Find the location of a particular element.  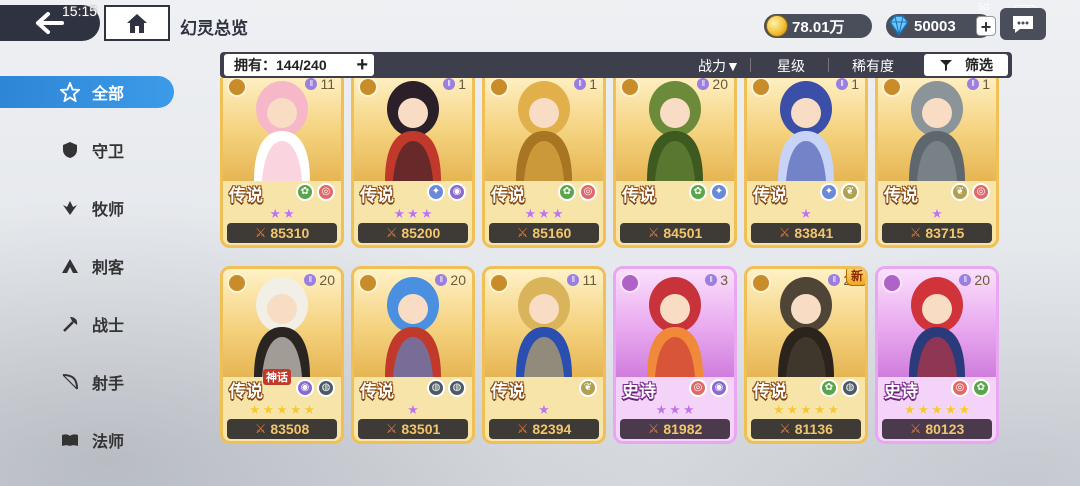

ring-icon: ◍ is located at coordinates (436, 388).